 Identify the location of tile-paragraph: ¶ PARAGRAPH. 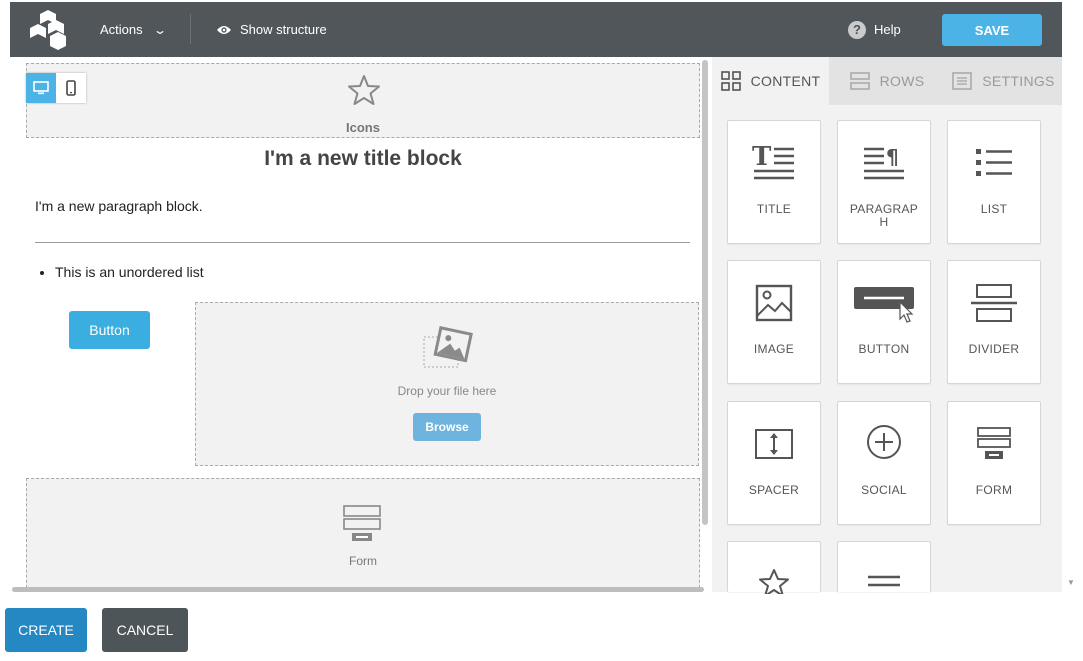
(884, 182).